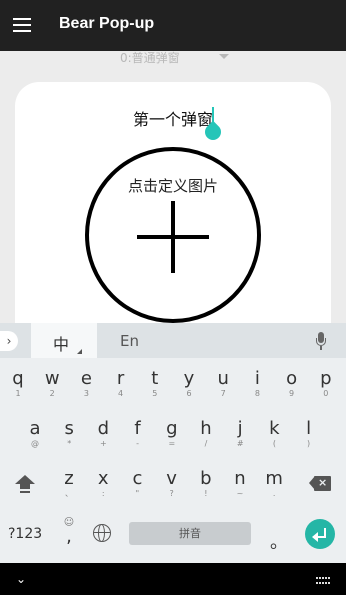 The height and width of the screenshot is (595, 346). I want to click on keyboard-toolbar: › 中 En, so click(173, 340).